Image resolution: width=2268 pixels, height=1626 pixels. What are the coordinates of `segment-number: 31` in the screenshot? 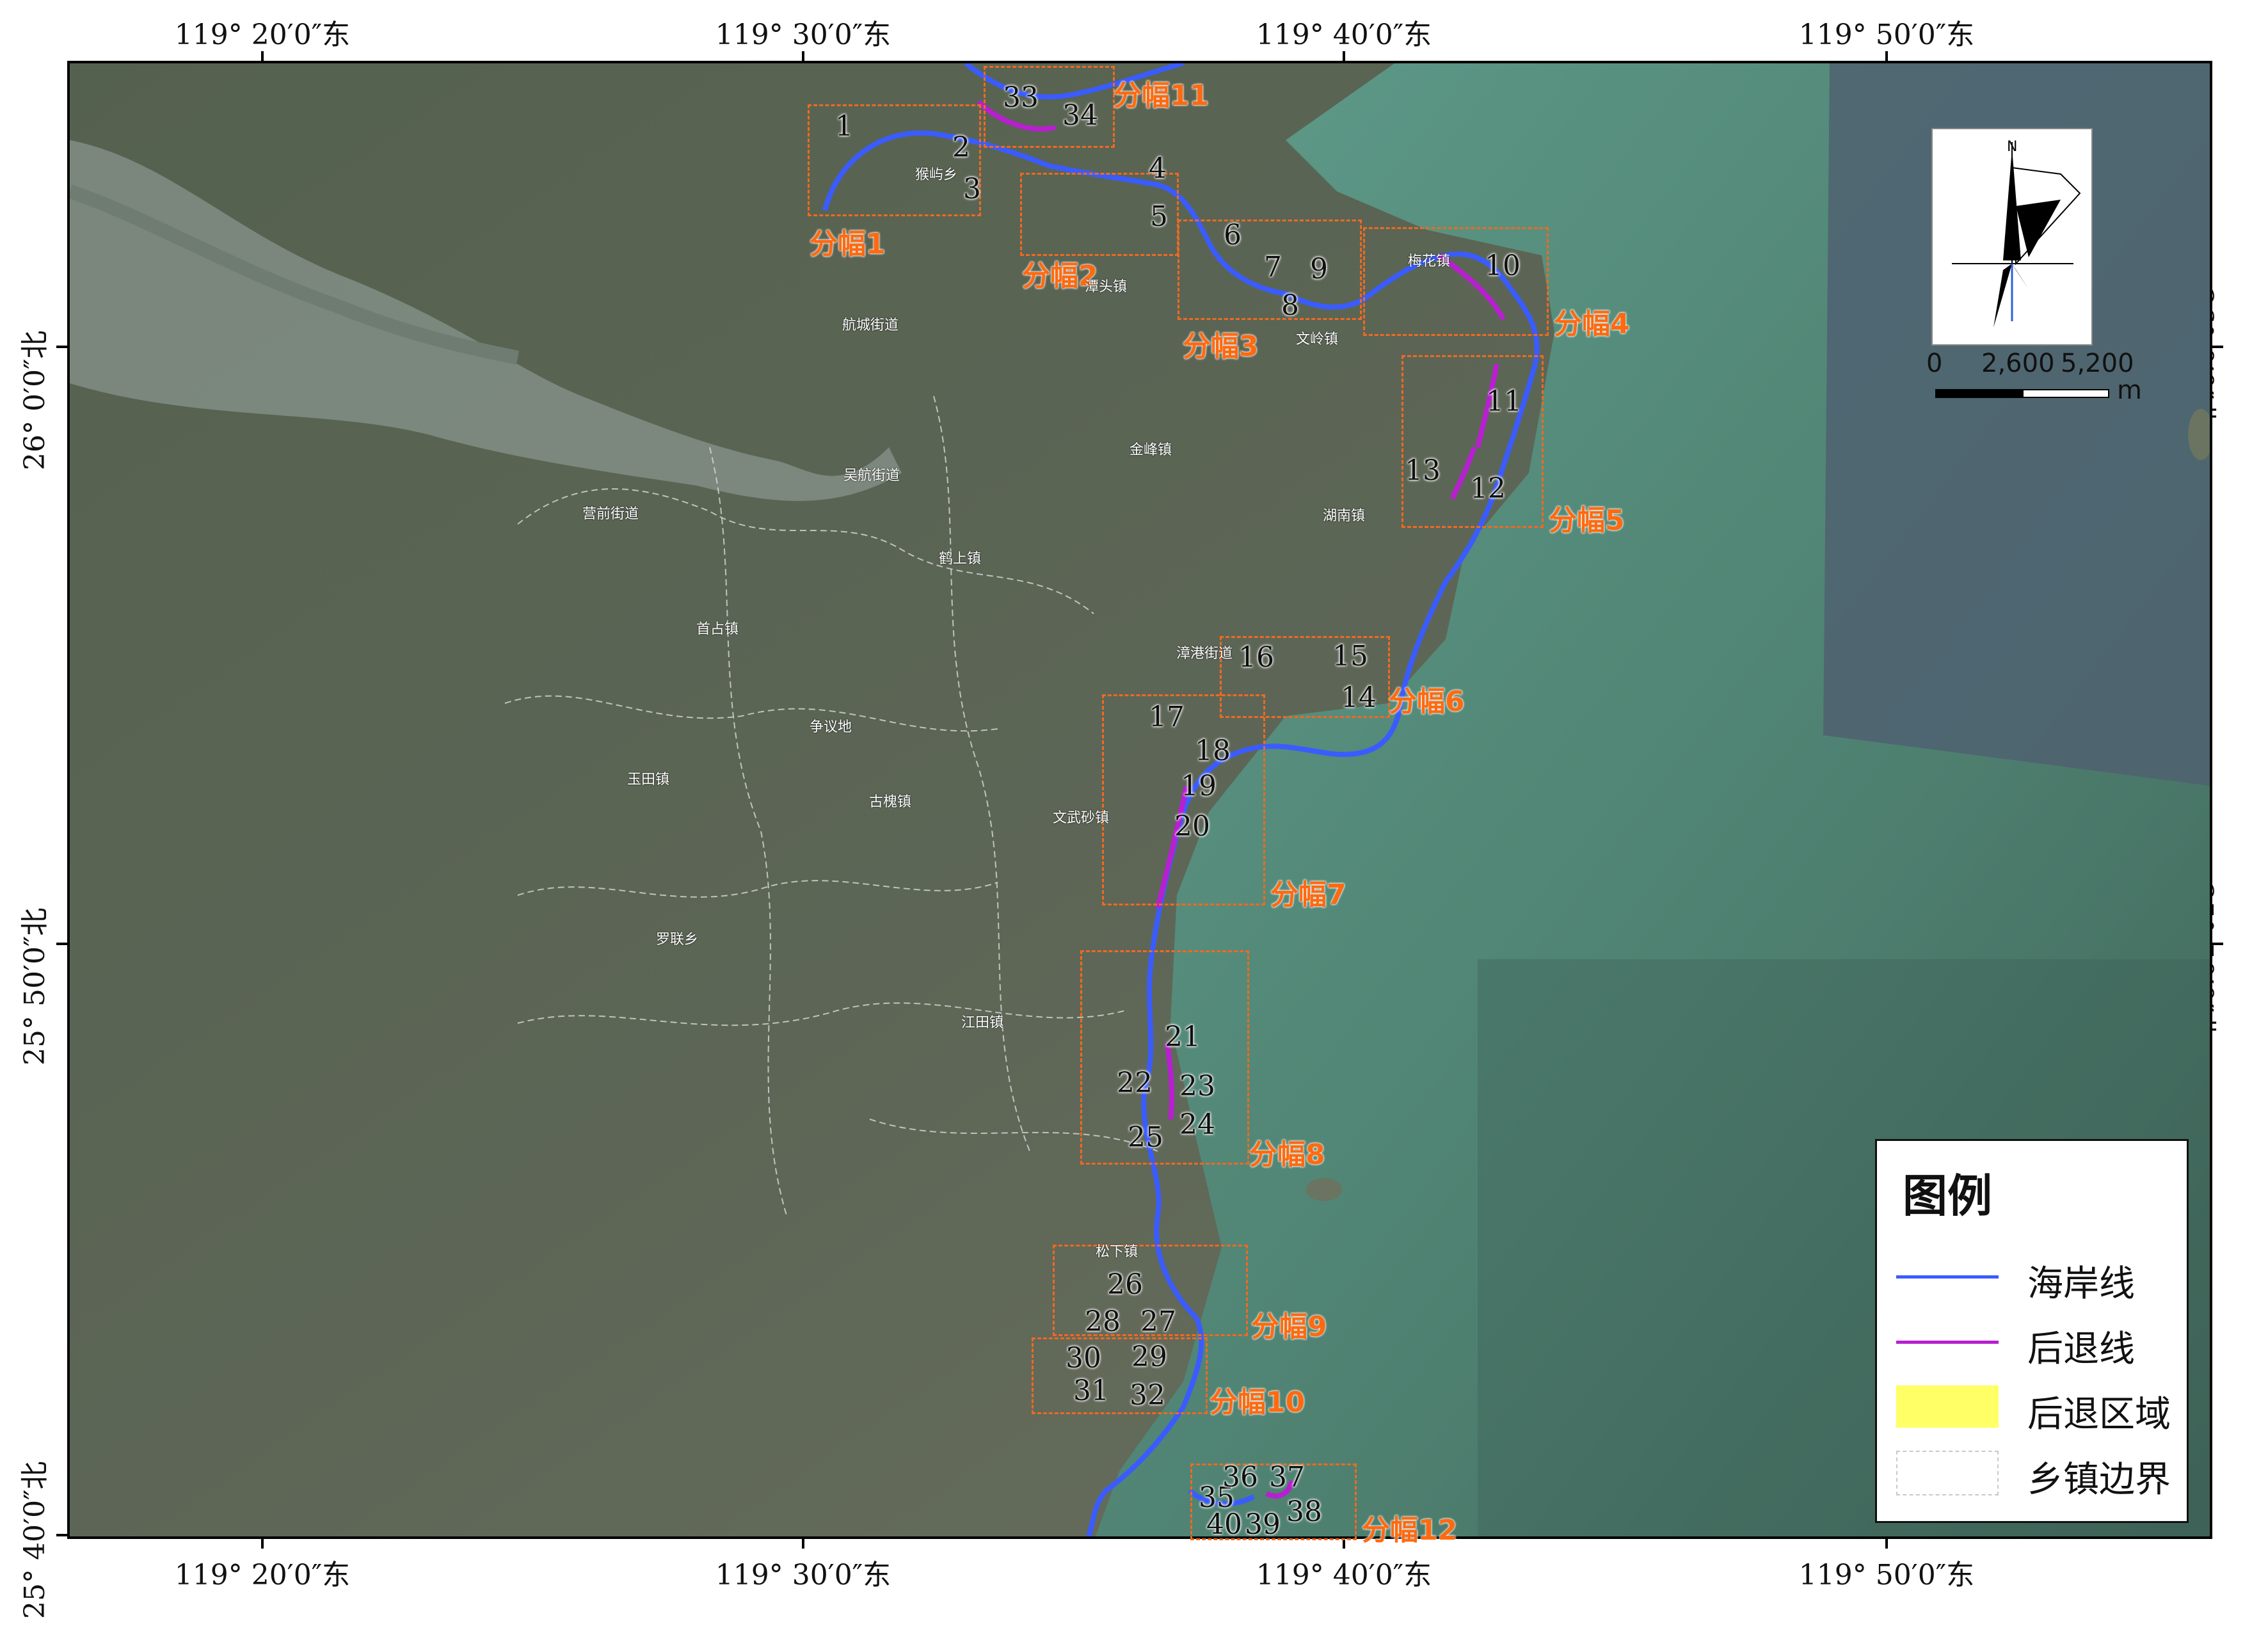 It's located at (1091, 1391).